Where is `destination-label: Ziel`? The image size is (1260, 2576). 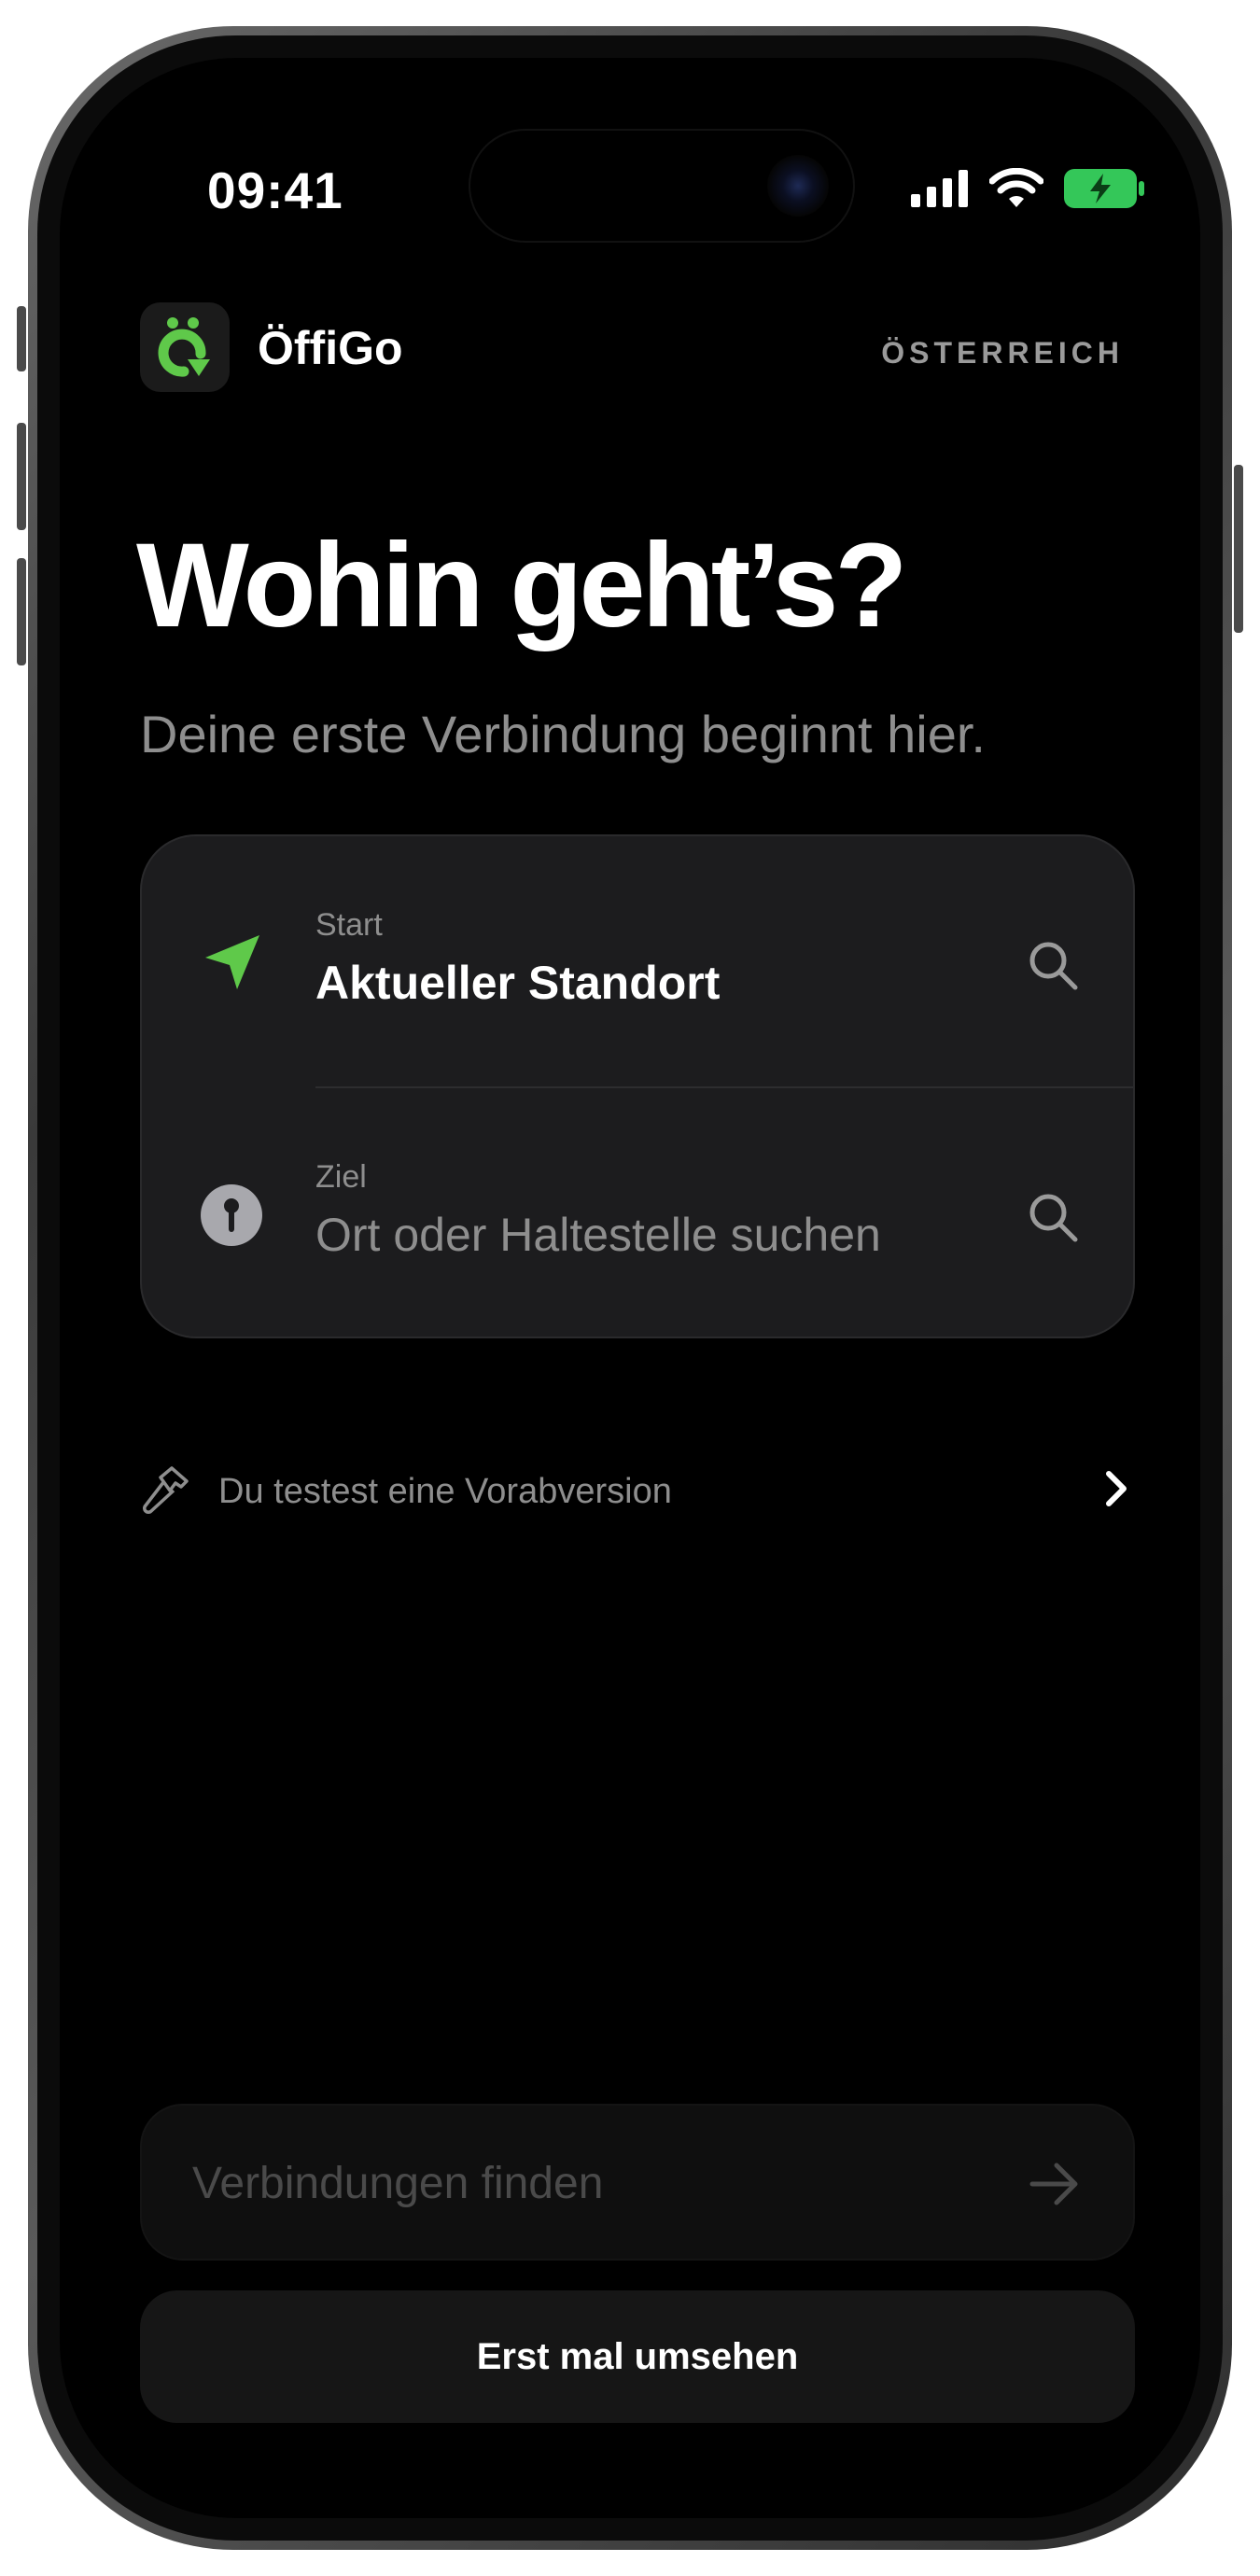
destination-label: Ziel is located at coordinates (341, 1177).